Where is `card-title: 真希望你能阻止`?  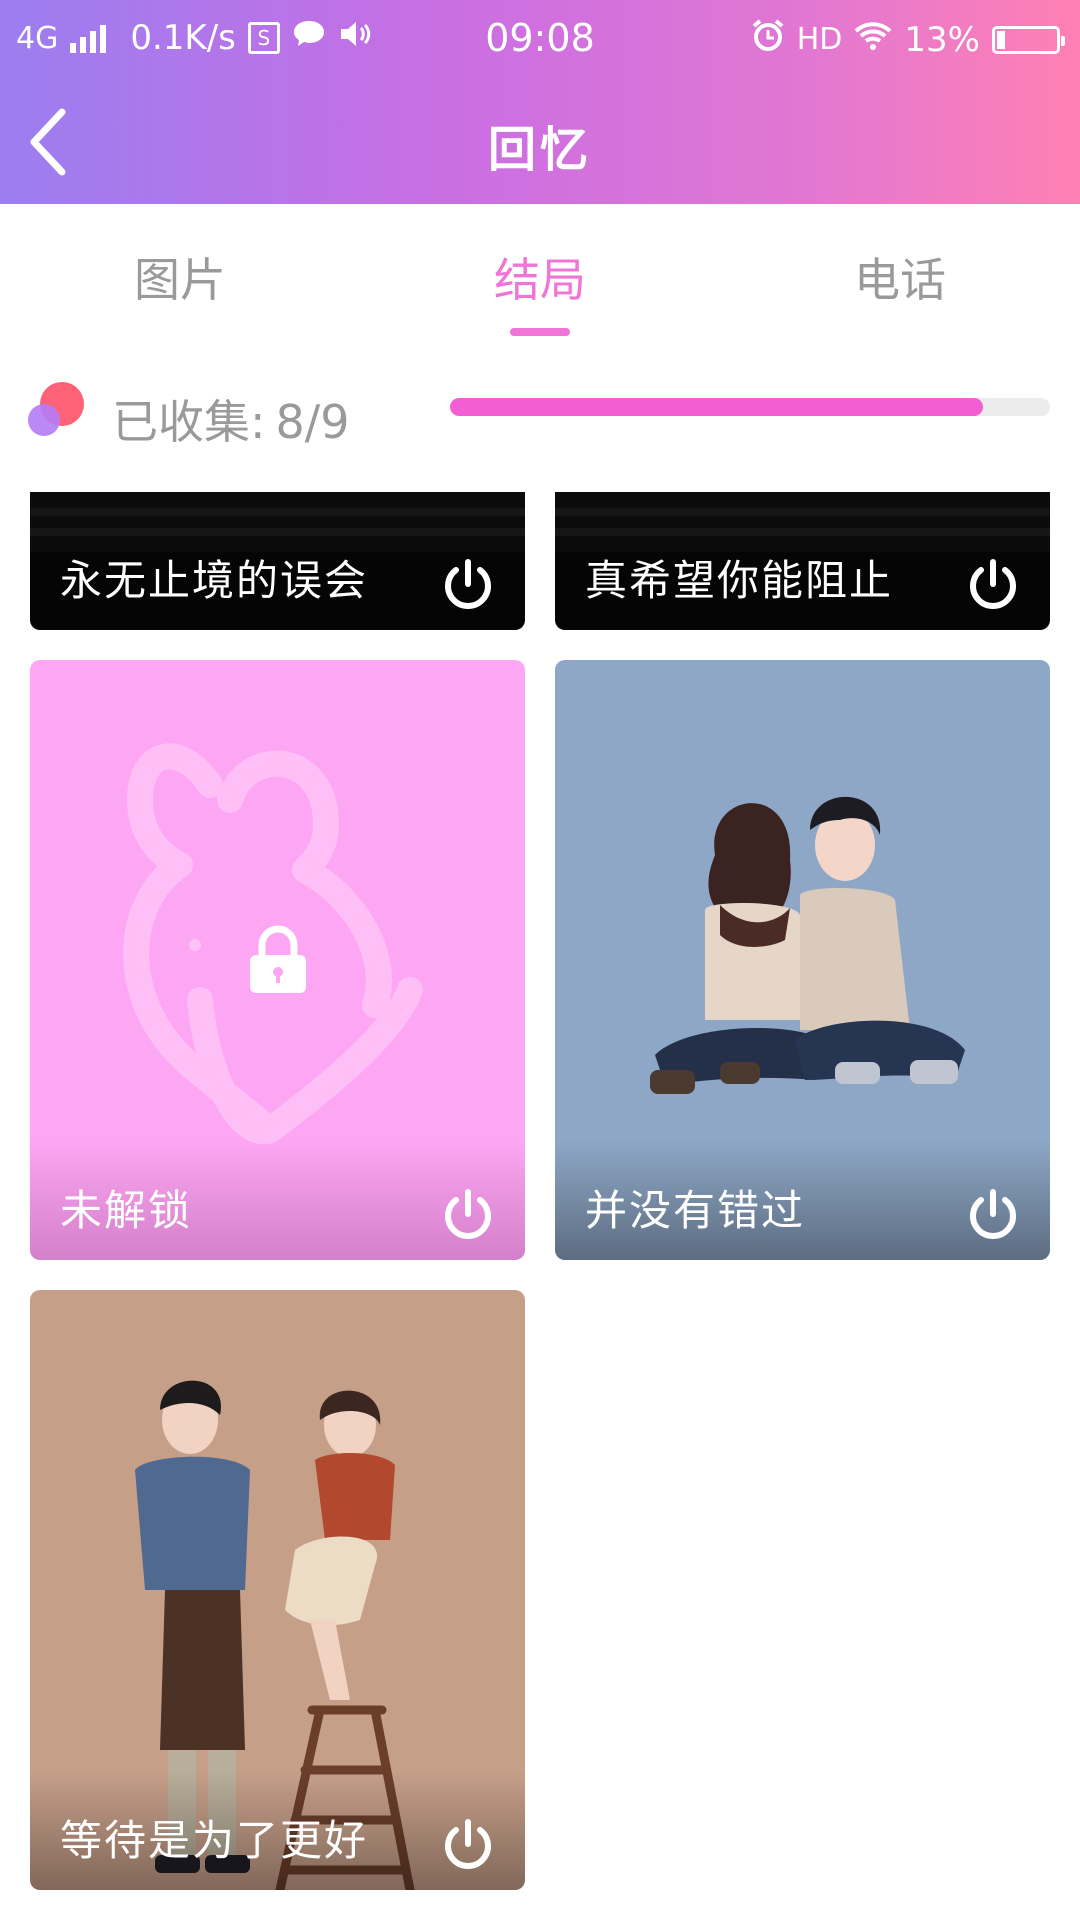
card-title: 真希望你能阻止 is located at coordinates (739, 580).